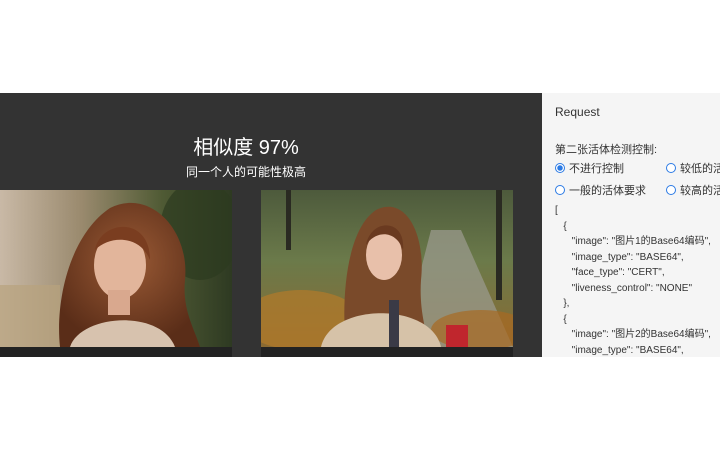  Describe the element at coordinates (607, 191) in the screenshot. I see `radio-label: 一般的活体要求` at that location.